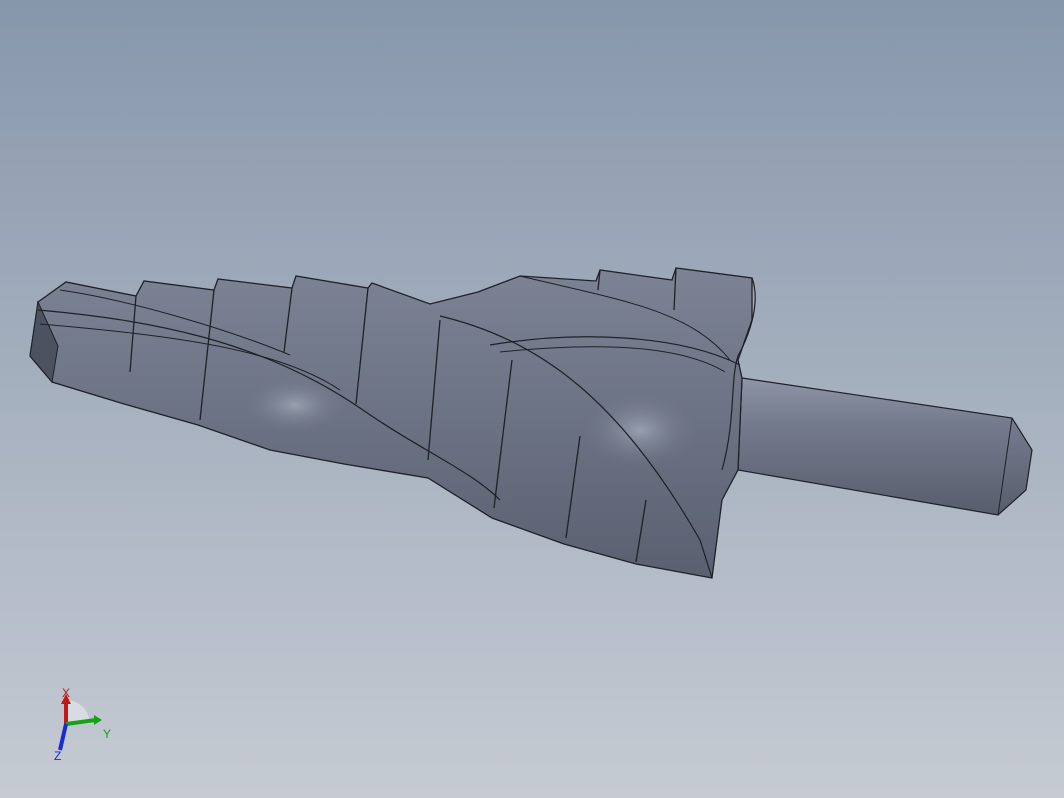  I want to click on orientation-triad: X Y Z, so click(82, 724).